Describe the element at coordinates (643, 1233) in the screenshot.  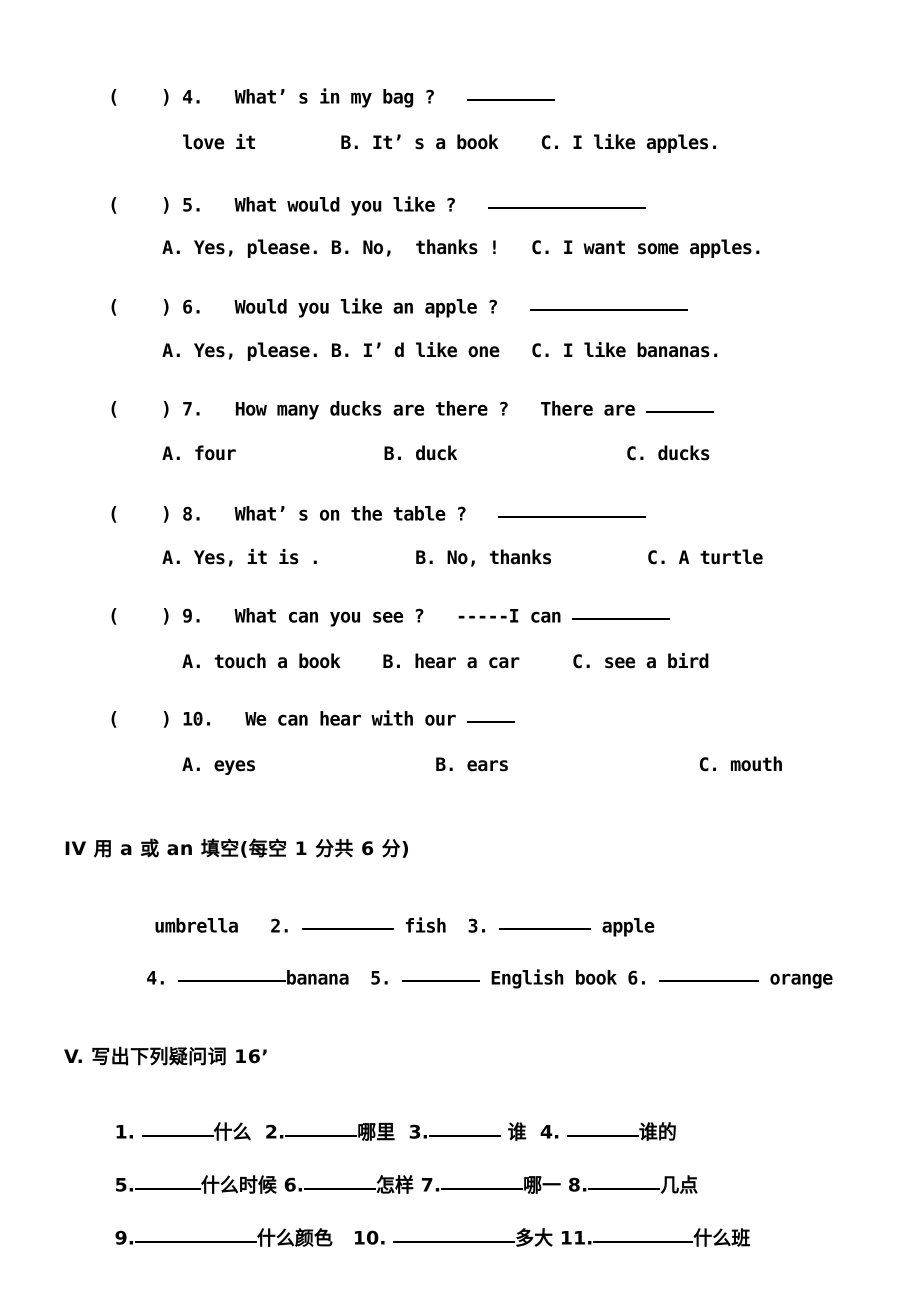
I see `v-item-11-blank` at that location.